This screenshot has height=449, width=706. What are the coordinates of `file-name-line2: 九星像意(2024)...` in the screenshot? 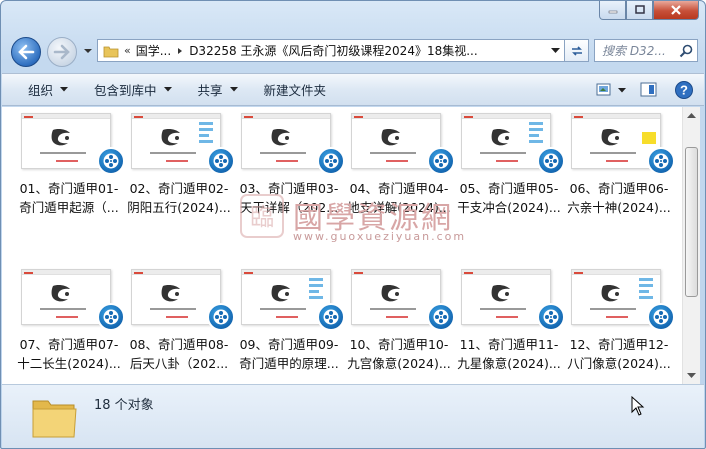 It's located at (509, 363).